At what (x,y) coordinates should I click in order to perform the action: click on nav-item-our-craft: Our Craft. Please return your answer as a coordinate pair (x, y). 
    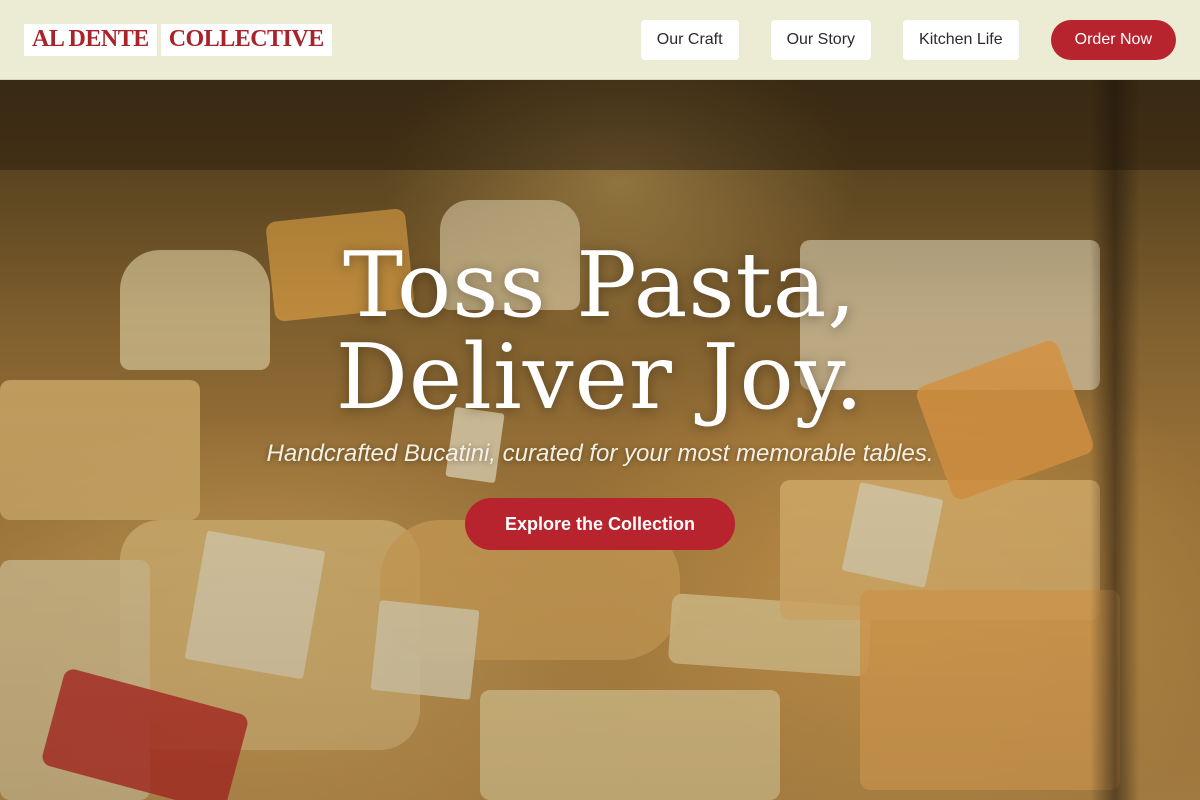
    Looking at the image, I should click on (689, 39).